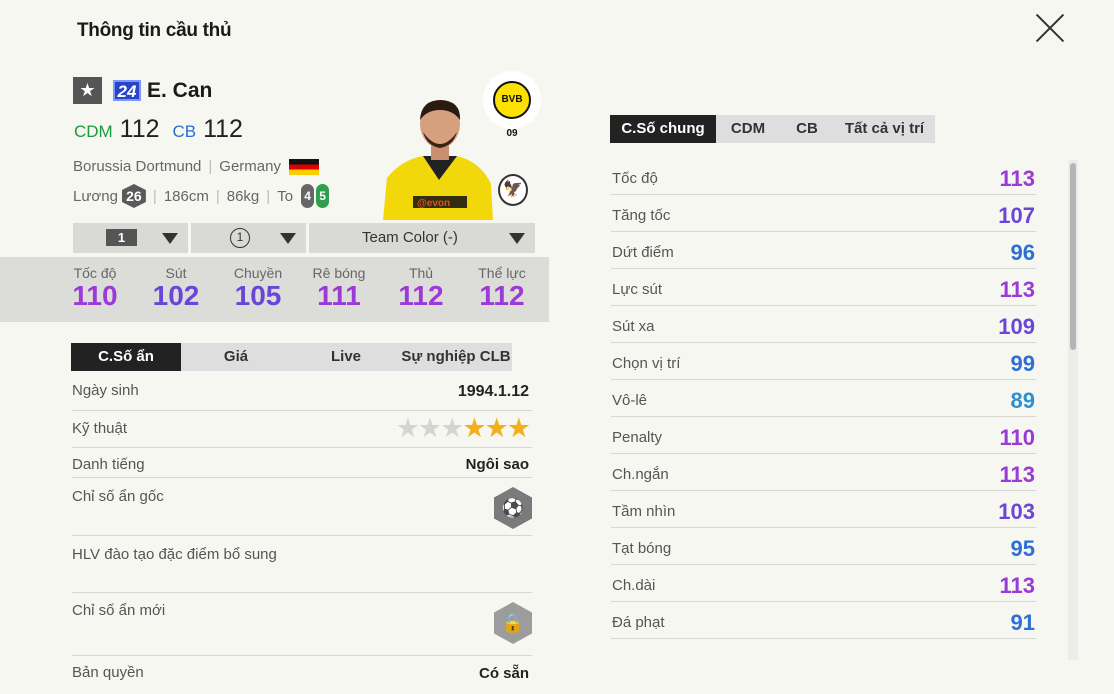 The width and height of the screenshot is (1114, 694). I want to click on attribute-value: 107, so click(1016, 215).